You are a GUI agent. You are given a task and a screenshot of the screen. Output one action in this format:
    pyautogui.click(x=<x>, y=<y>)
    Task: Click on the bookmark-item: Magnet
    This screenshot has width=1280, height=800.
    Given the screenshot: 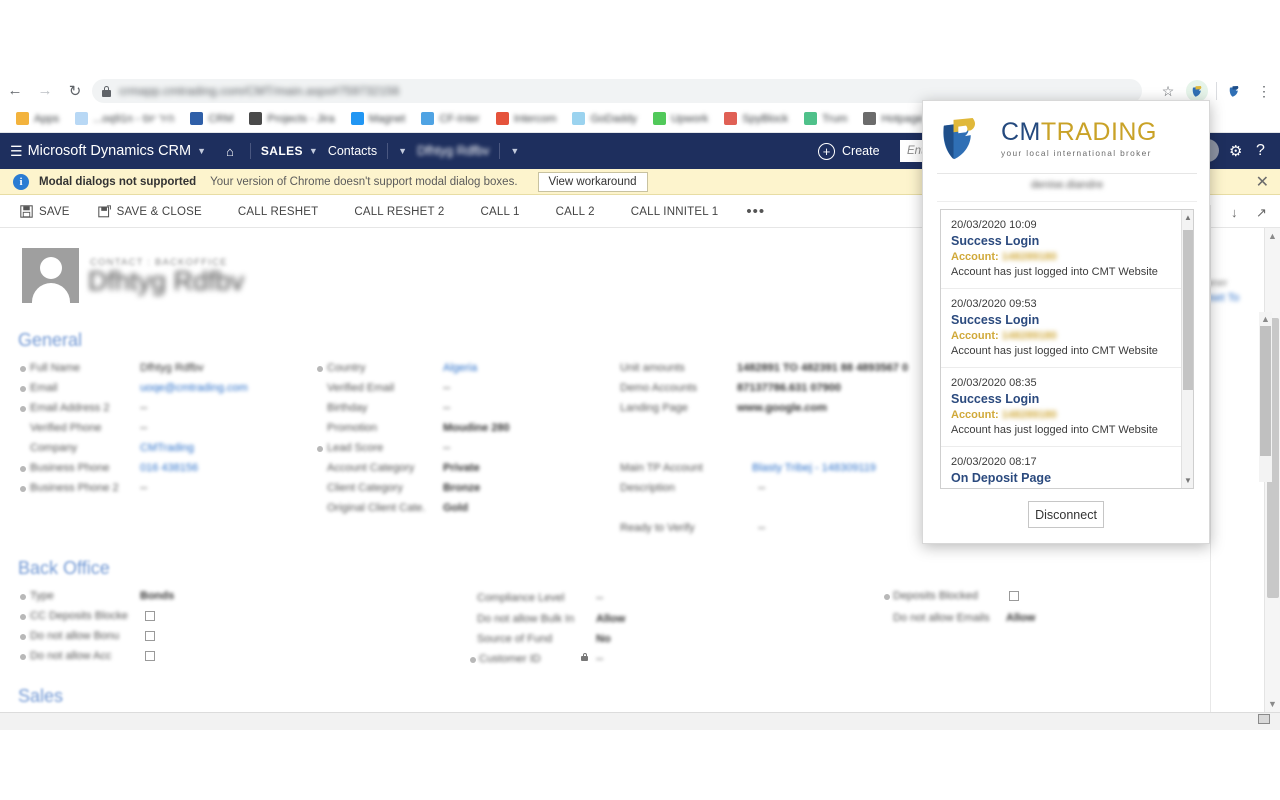 What is the action you would take?
    pyautogui.click(x=378, y=118)
    